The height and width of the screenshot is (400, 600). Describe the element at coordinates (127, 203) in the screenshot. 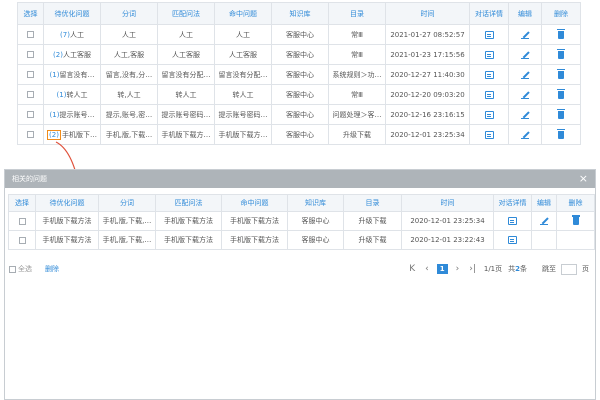

I see `column-header: 分词` at that location.